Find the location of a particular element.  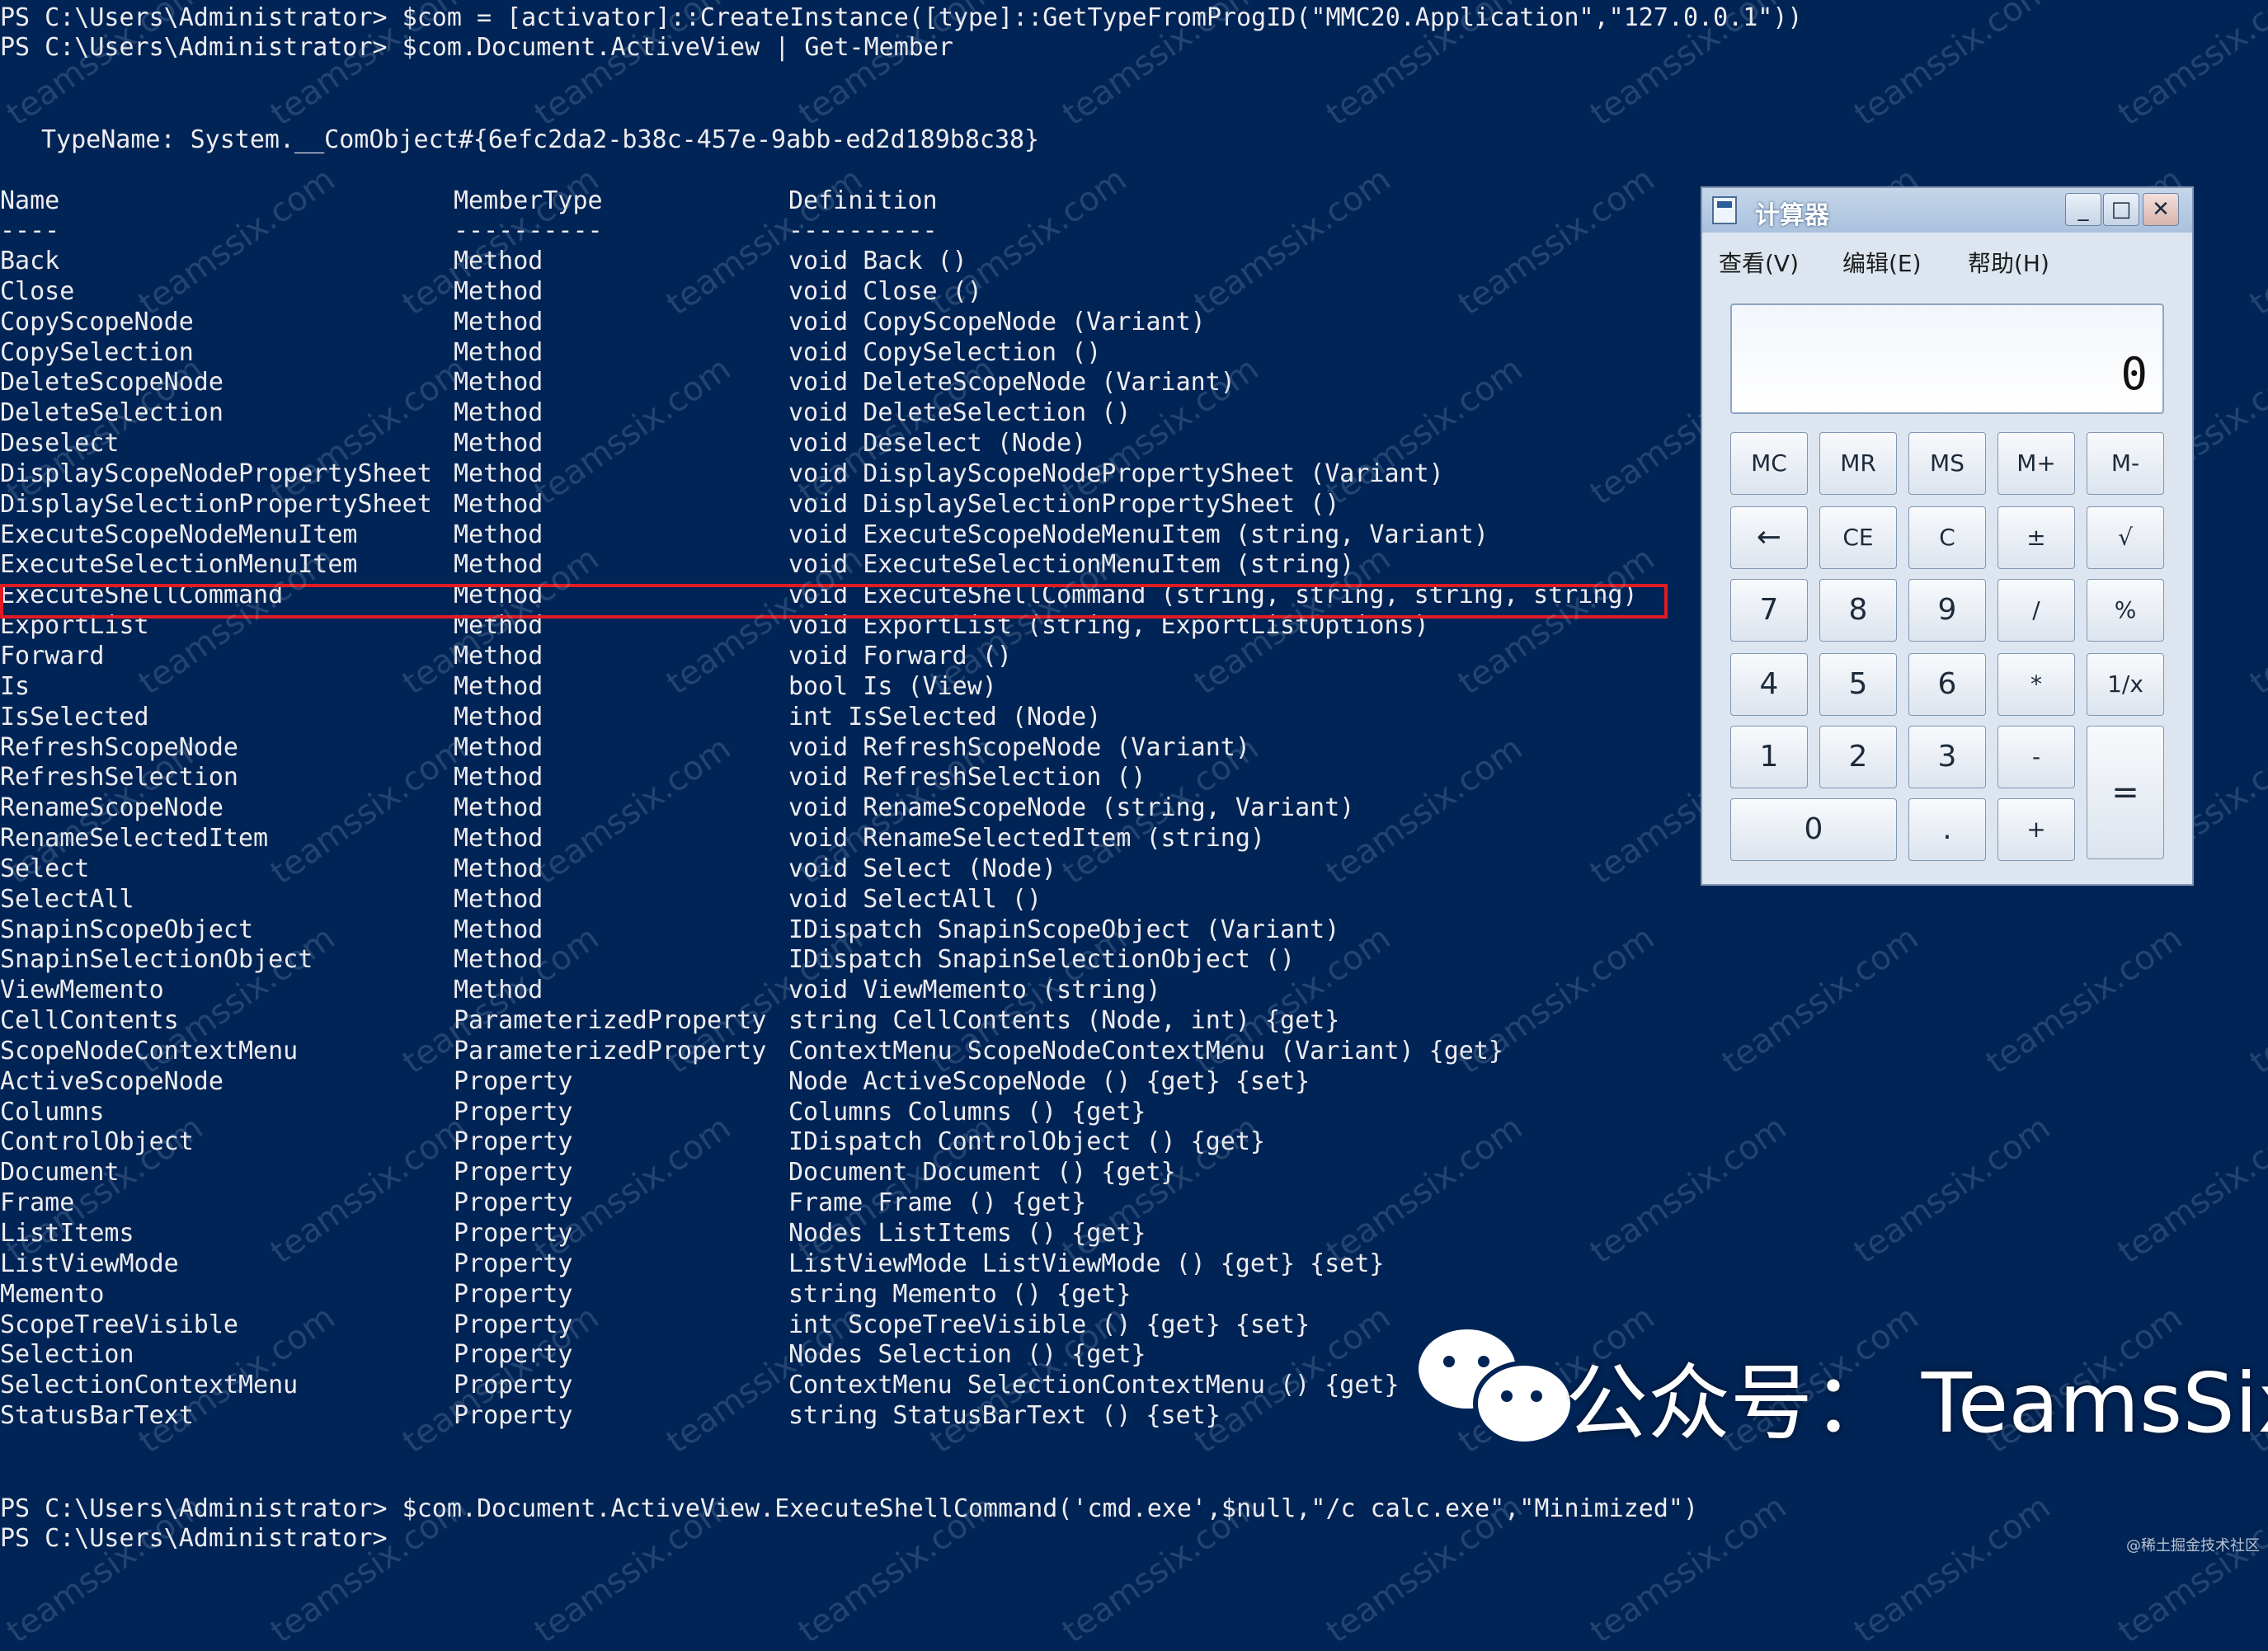

decimal-button: . is located at coordinates (1947, 829).